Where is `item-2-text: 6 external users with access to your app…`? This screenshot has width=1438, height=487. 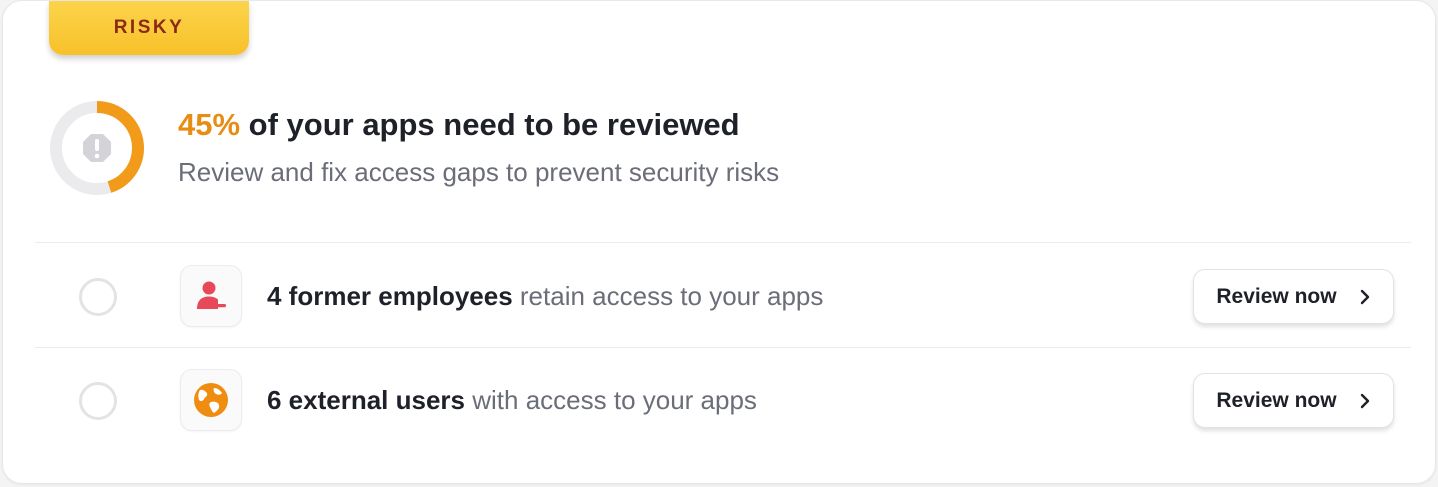 item-2-text: 6 external users with access to your app… is located at coordinates (512, 400).